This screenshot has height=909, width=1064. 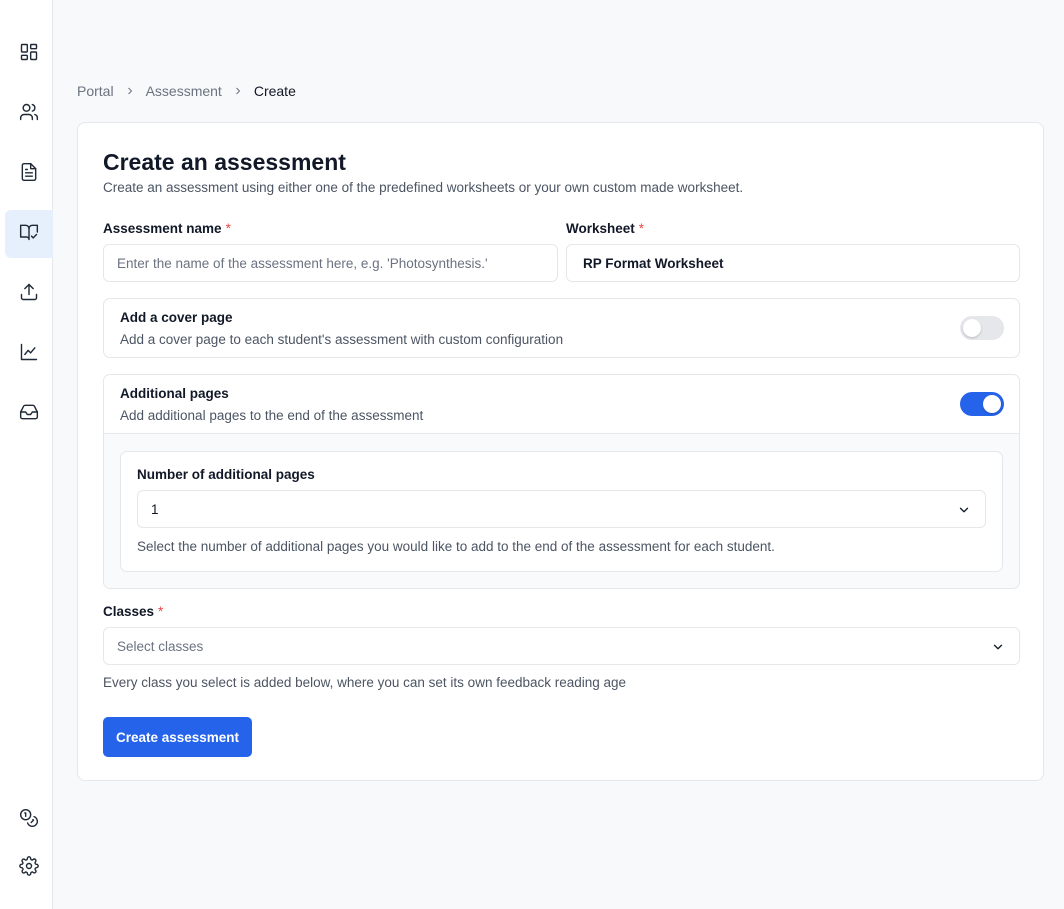 I want to click on breadcrumb-assessment: Assessment, so click(x=184, y=91).